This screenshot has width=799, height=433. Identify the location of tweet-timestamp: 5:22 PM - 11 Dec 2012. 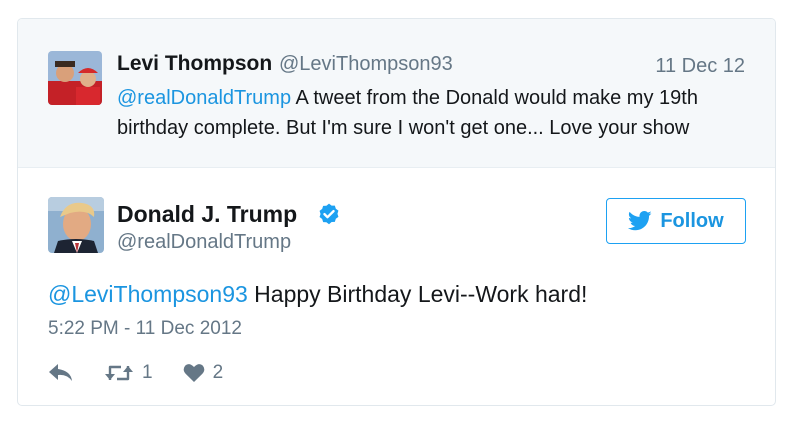
(145, 329).